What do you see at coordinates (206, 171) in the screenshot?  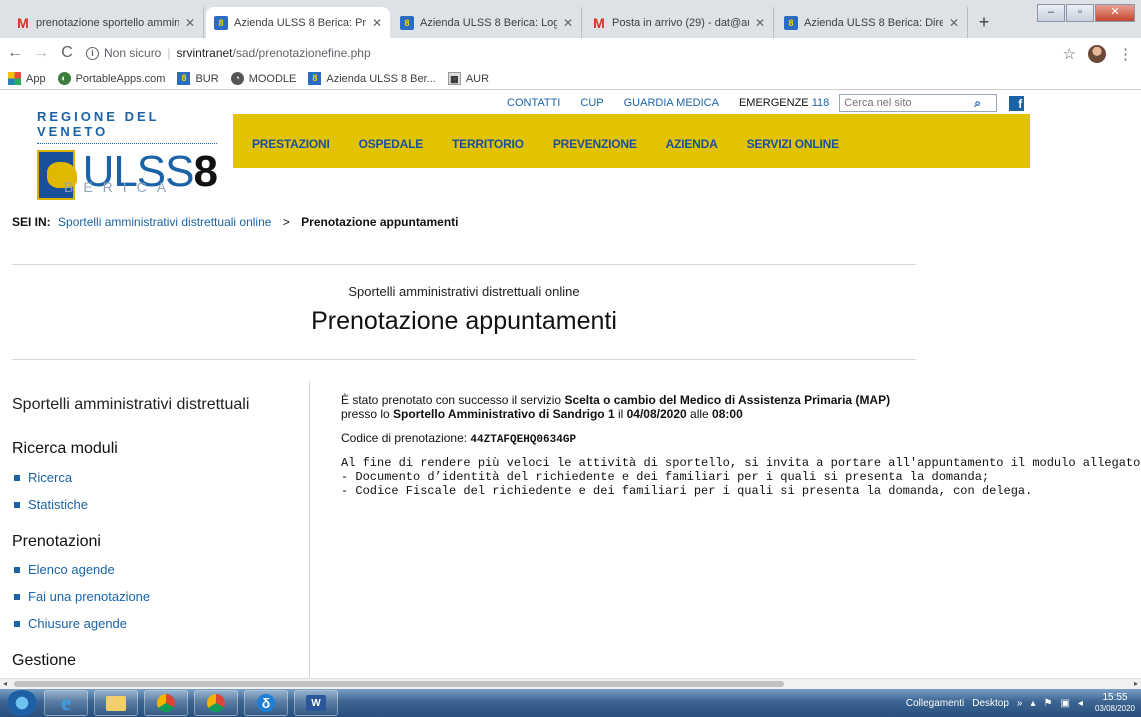 I see `ulss-number: 8` at bounding box center [206, 171].